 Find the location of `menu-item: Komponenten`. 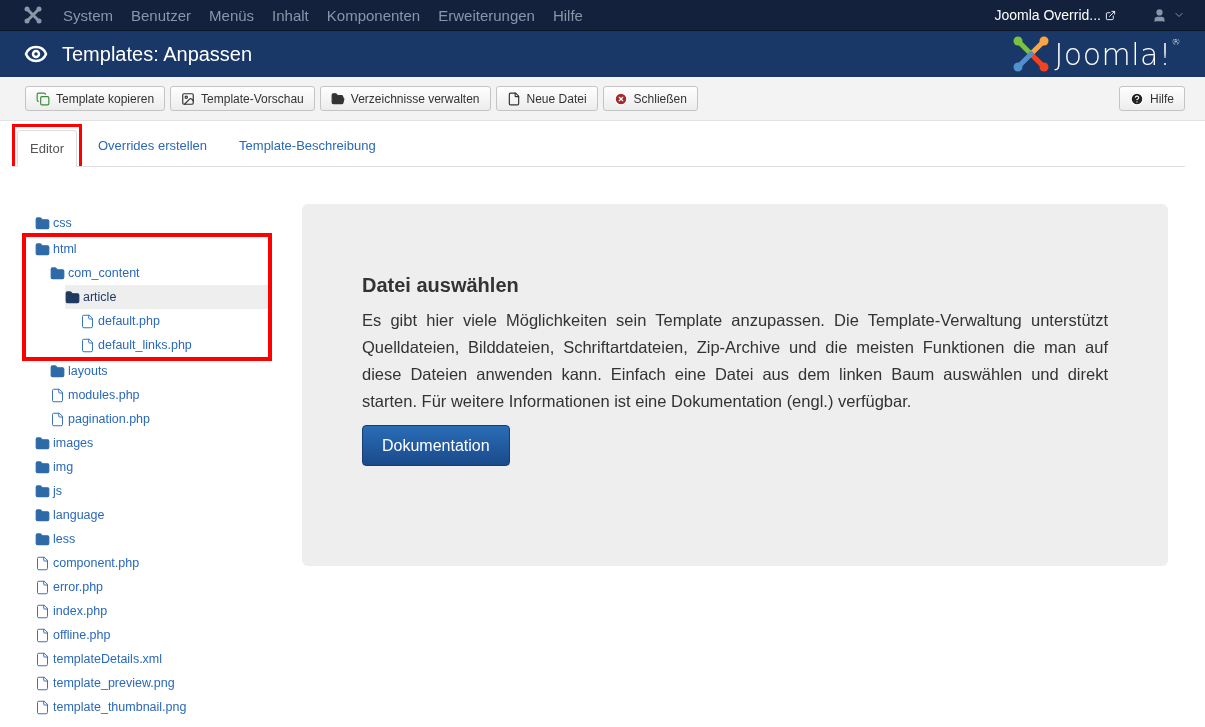

menu-item: Komponenten is located at coordinates (373, 15).